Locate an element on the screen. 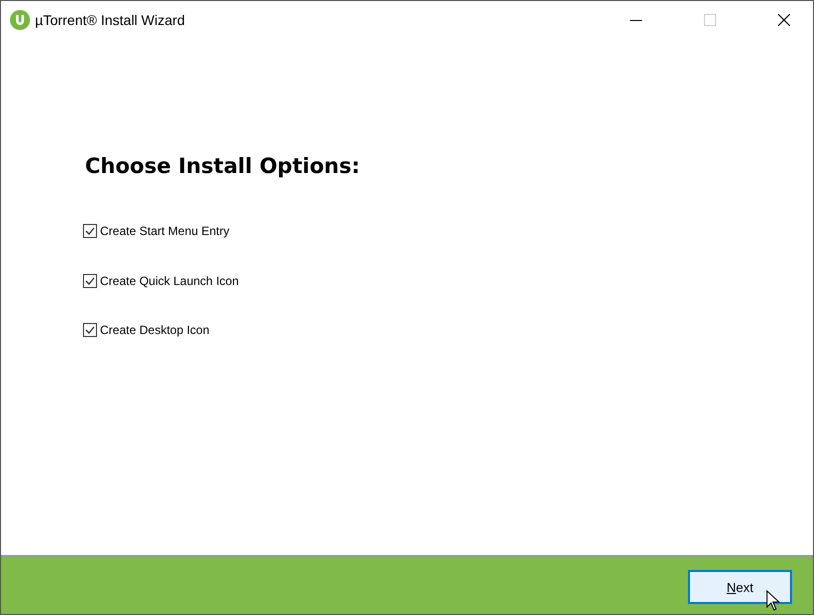  option-label: Create Quick Launch Icon is located at coordinates (169, 281).